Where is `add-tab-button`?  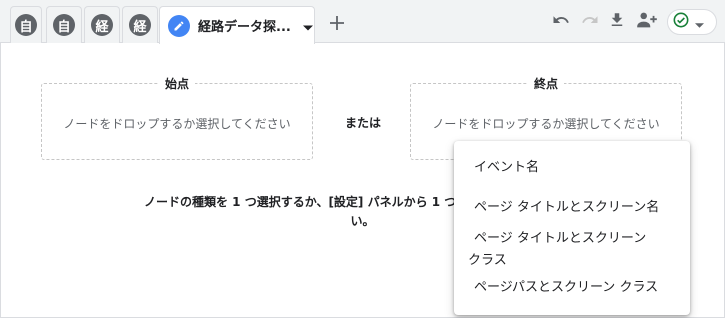
add-tab-button is located at coordinates (337, 24).